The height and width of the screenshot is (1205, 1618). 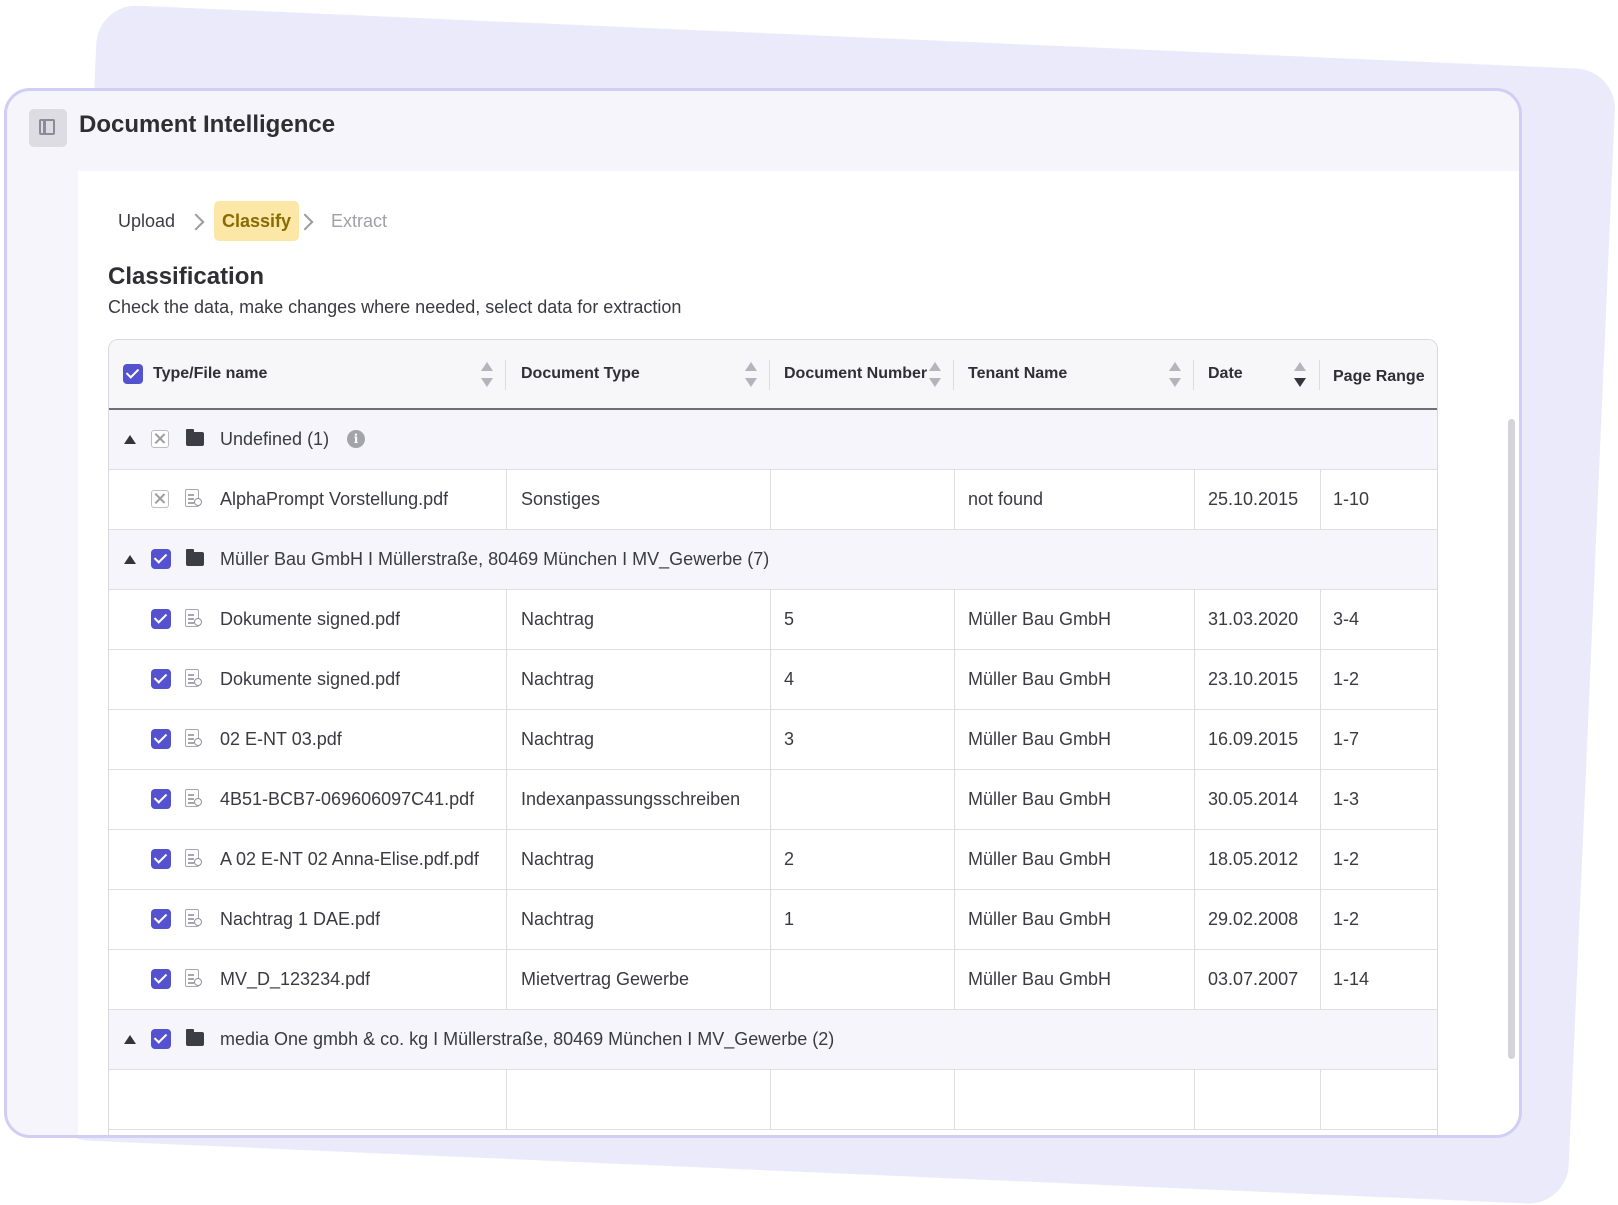 I want to click on cell-document-number: 2, so click(x=789, y=859).